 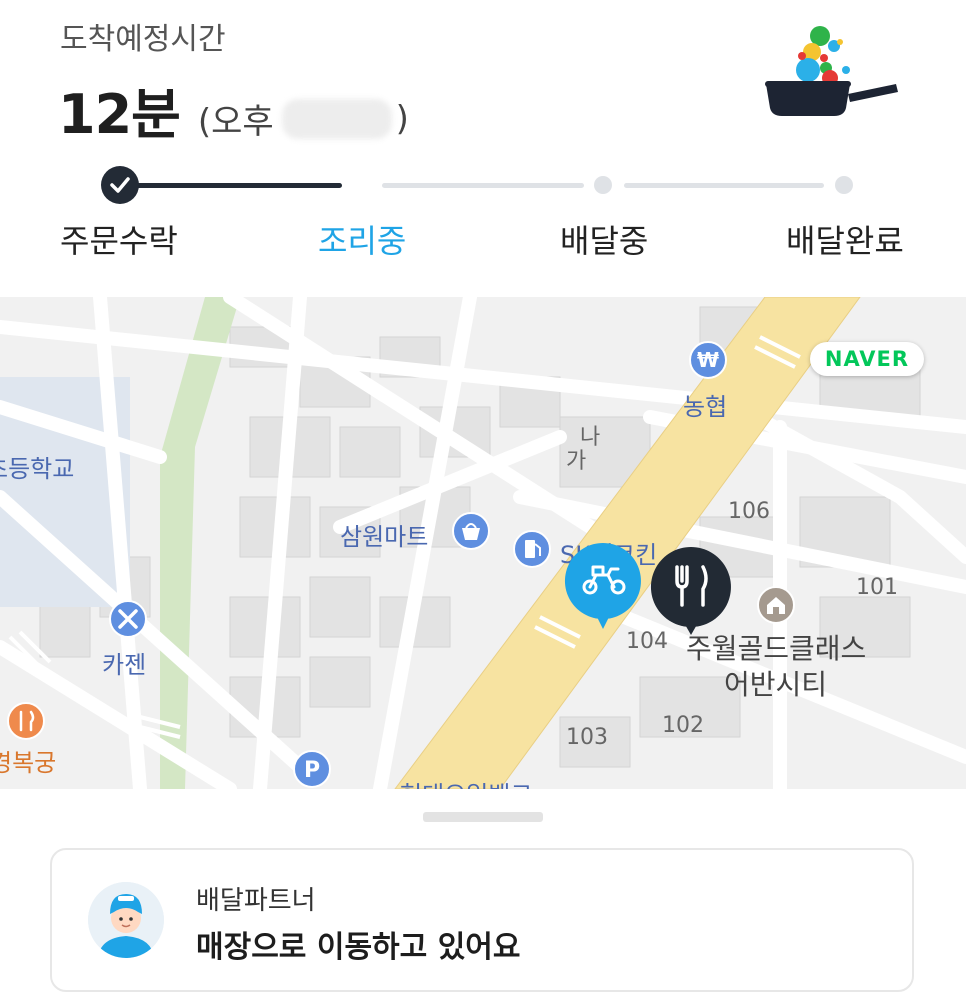 I want to click on cooking-pan-icon, so click(x=831, y=71).